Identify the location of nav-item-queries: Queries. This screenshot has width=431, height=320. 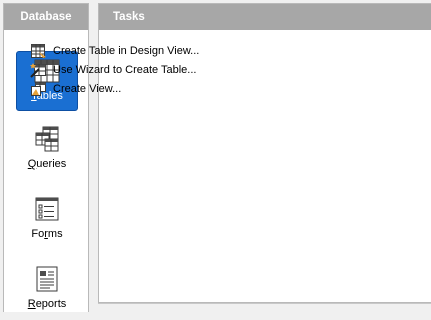
(47, 150).